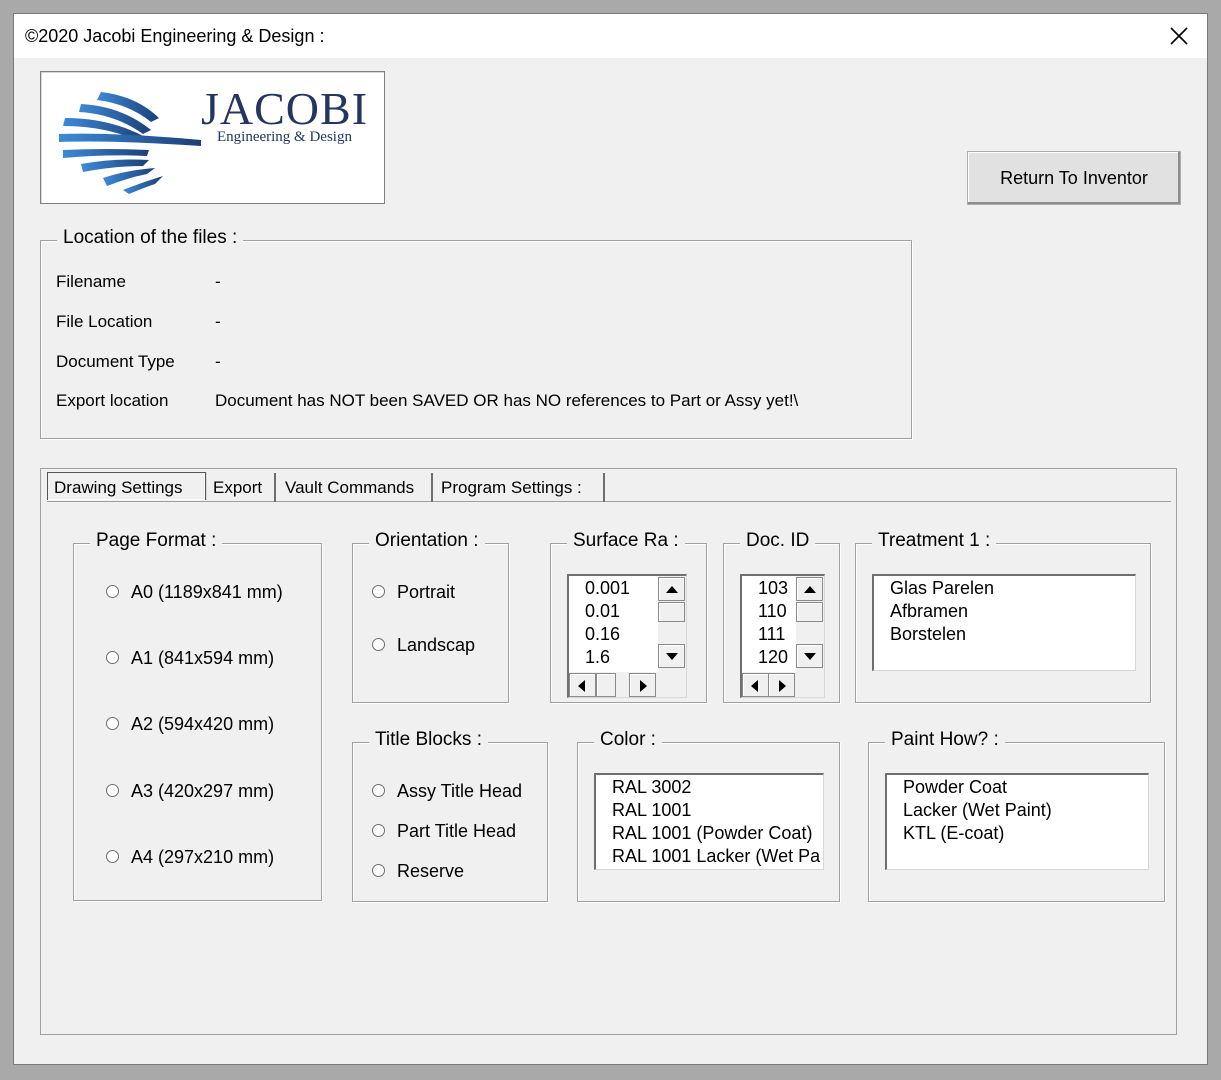 The height and width of the screenshot is (1080, 1221). I want to click on radio-a3: A3 (420x297 mm), so click(190, 791).